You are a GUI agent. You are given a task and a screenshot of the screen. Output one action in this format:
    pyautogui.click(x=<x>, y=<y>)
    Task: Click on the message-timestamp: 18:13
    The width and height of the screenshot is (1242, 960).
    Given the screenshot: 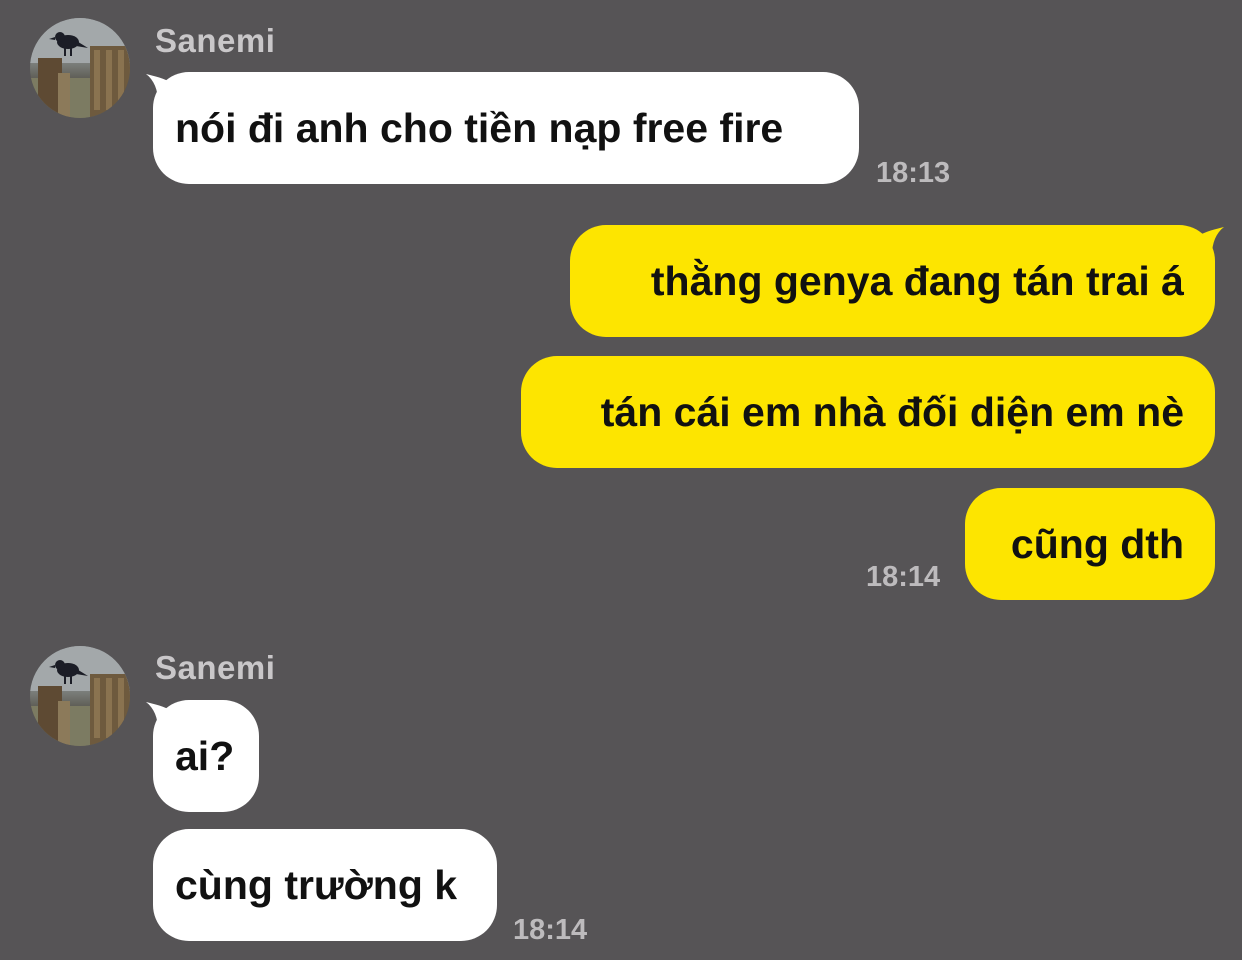 What is the action you would take?
    pyautogui.click(x=913, y=173)
    